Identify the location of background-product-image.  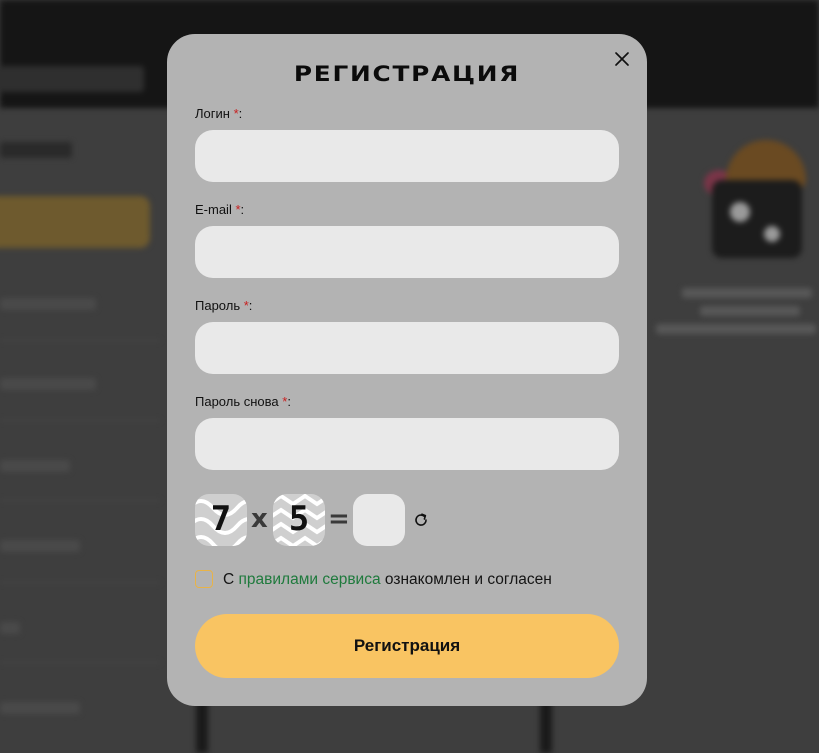
(755, 205).